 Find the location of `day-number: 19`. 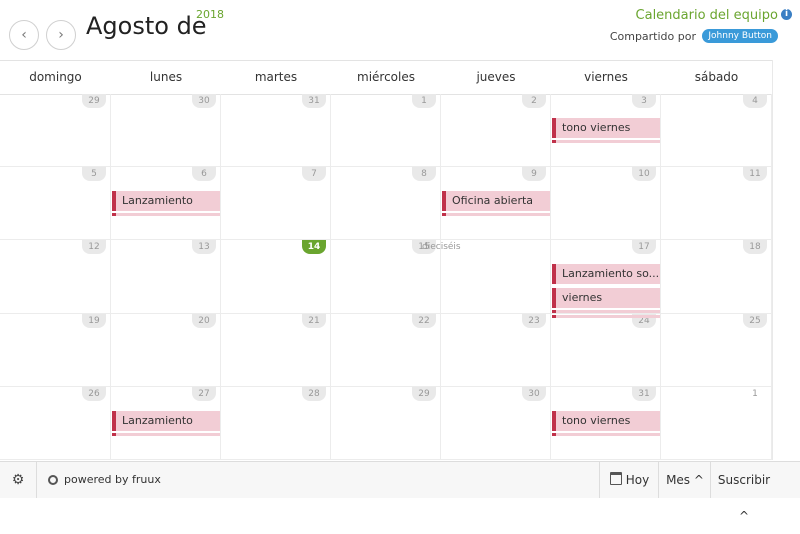

day-number: 19 is located at coordinates (94, 320).